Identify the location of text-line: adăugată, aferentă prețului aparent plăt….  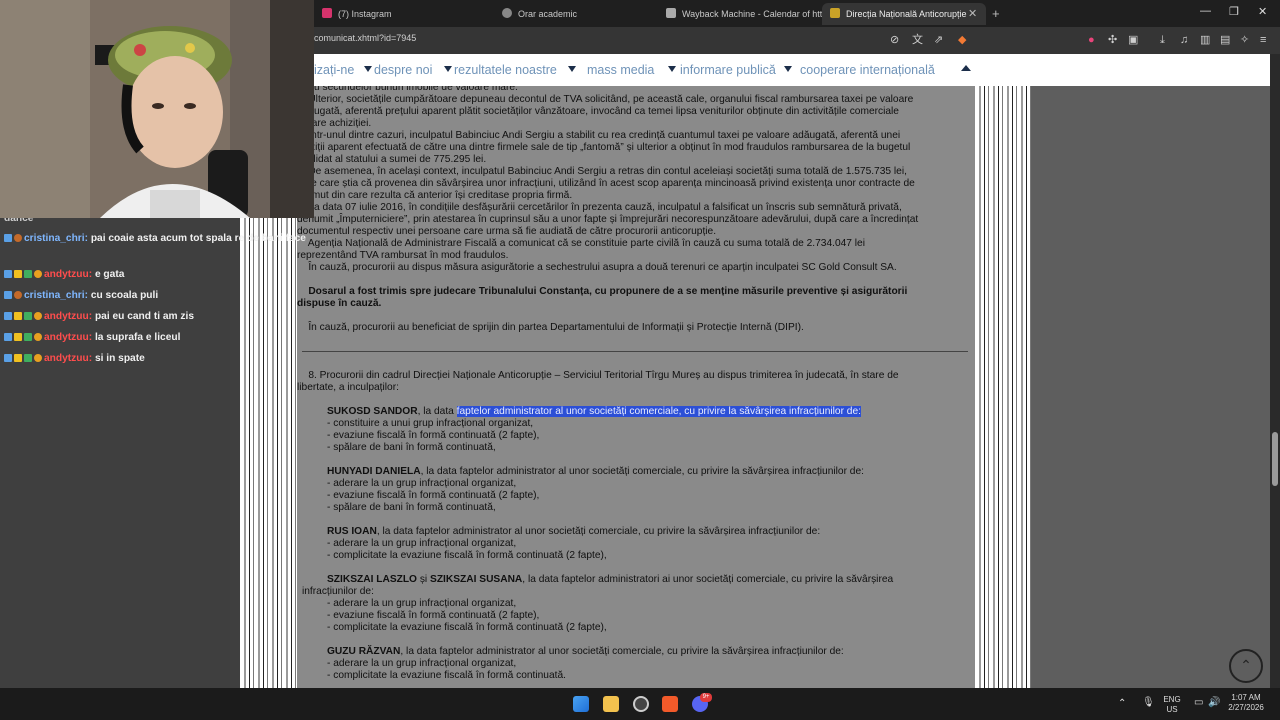
(598, 111).